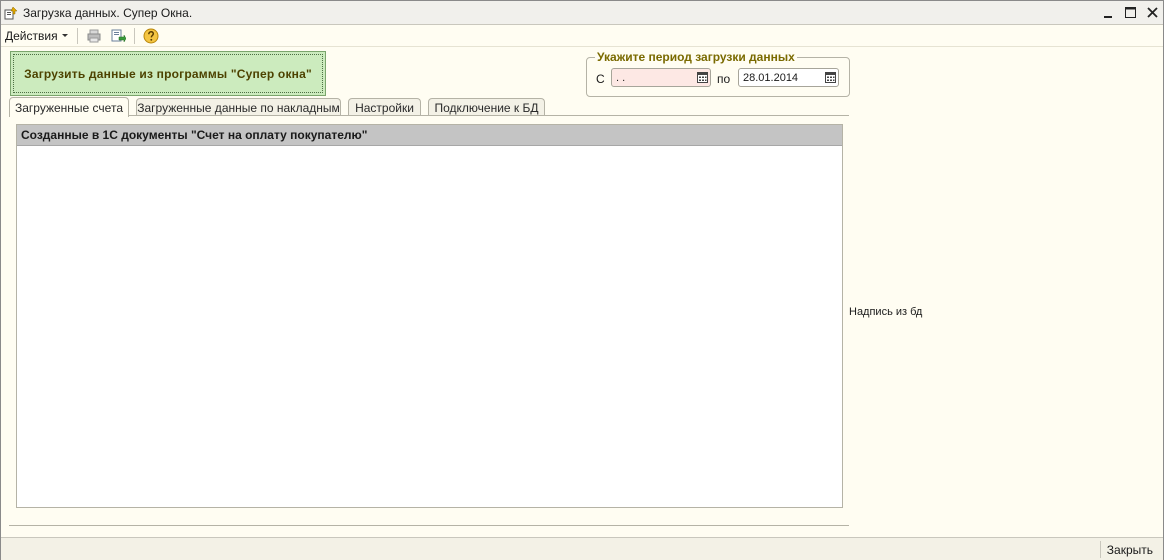  Describe the element at coordinates (886, 312) in the screenshot. I see `db-caption: Надпись из бд` at that location.